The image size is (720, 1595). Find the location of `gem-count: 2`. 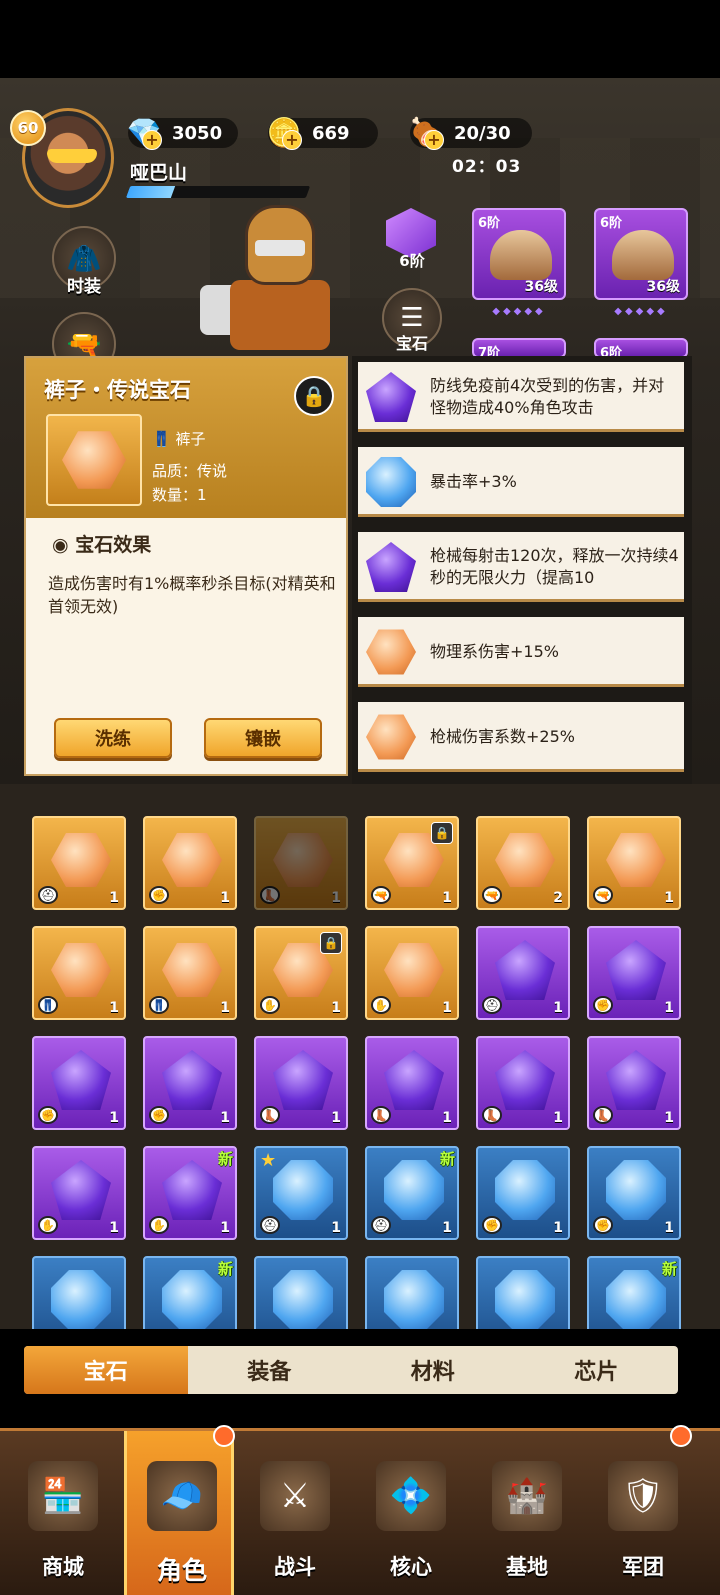

gem-count: 2 is located at coordinates (558, 898).